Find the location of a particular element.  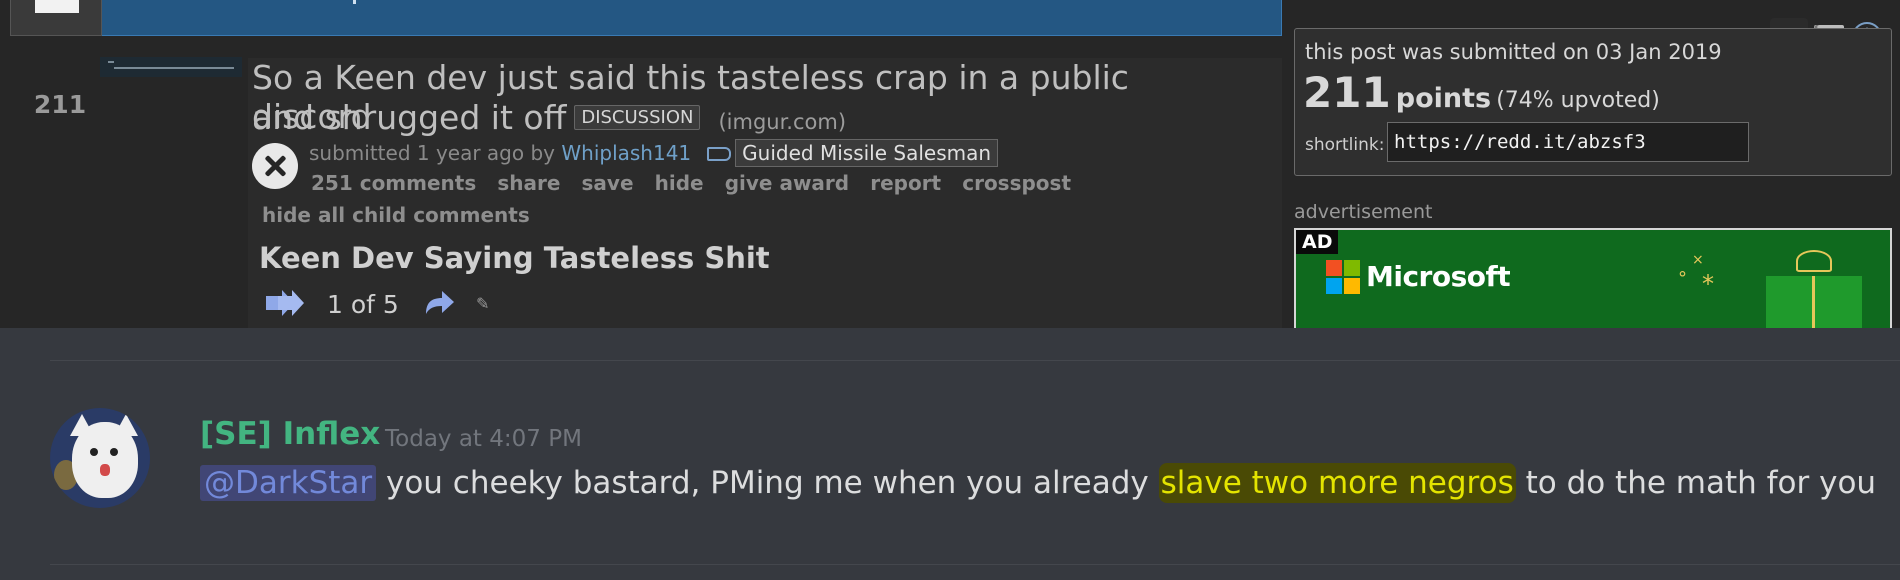

close-icon is located at coordinates (275, 166).